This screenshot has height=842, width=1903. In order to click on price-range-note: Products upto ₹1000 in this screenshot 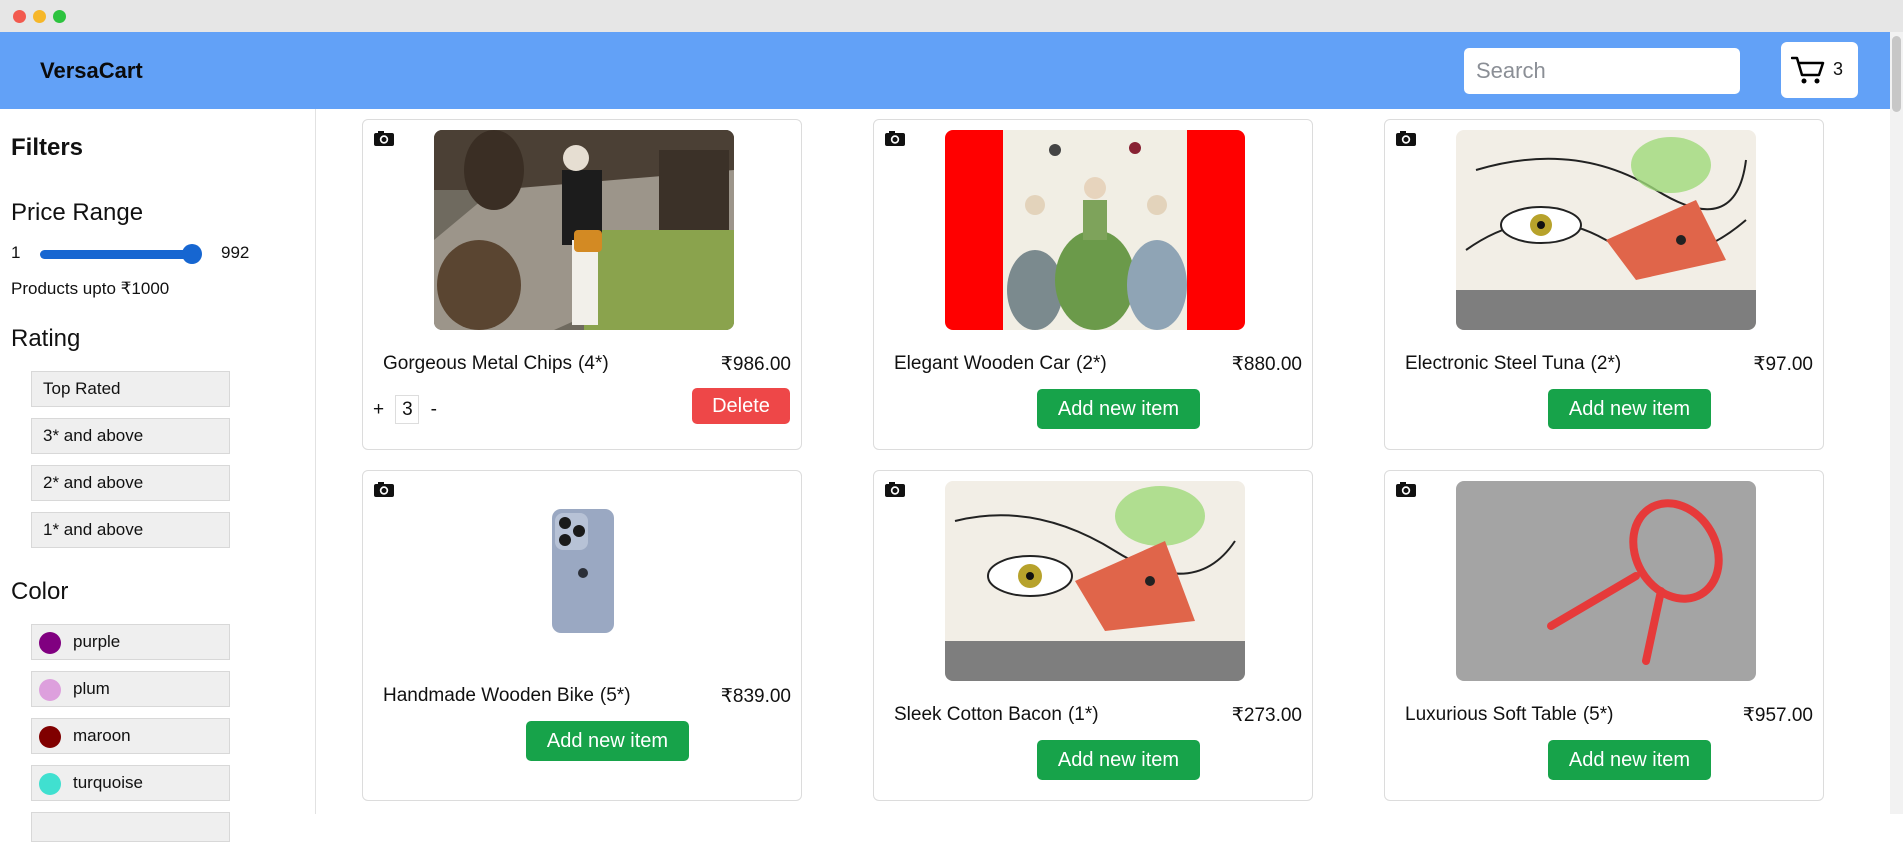, I will do `click(90, 288)`.